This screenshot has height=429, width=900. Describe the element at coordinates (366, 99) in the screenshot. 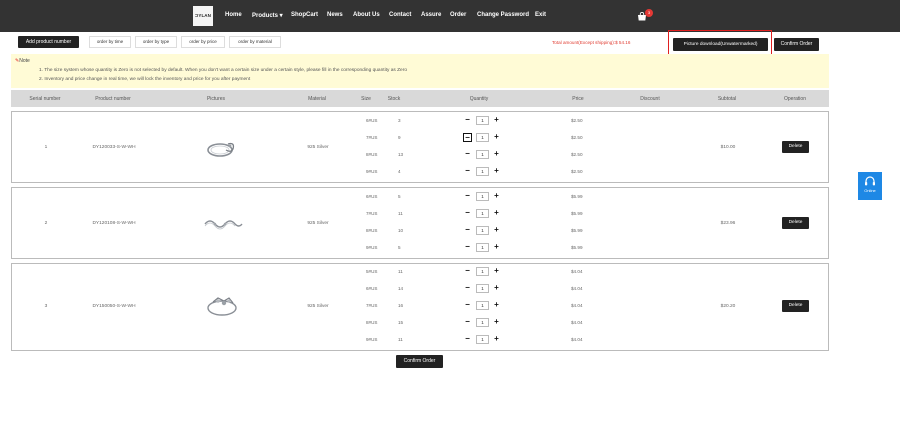

I see `th-size: Size` at that location.